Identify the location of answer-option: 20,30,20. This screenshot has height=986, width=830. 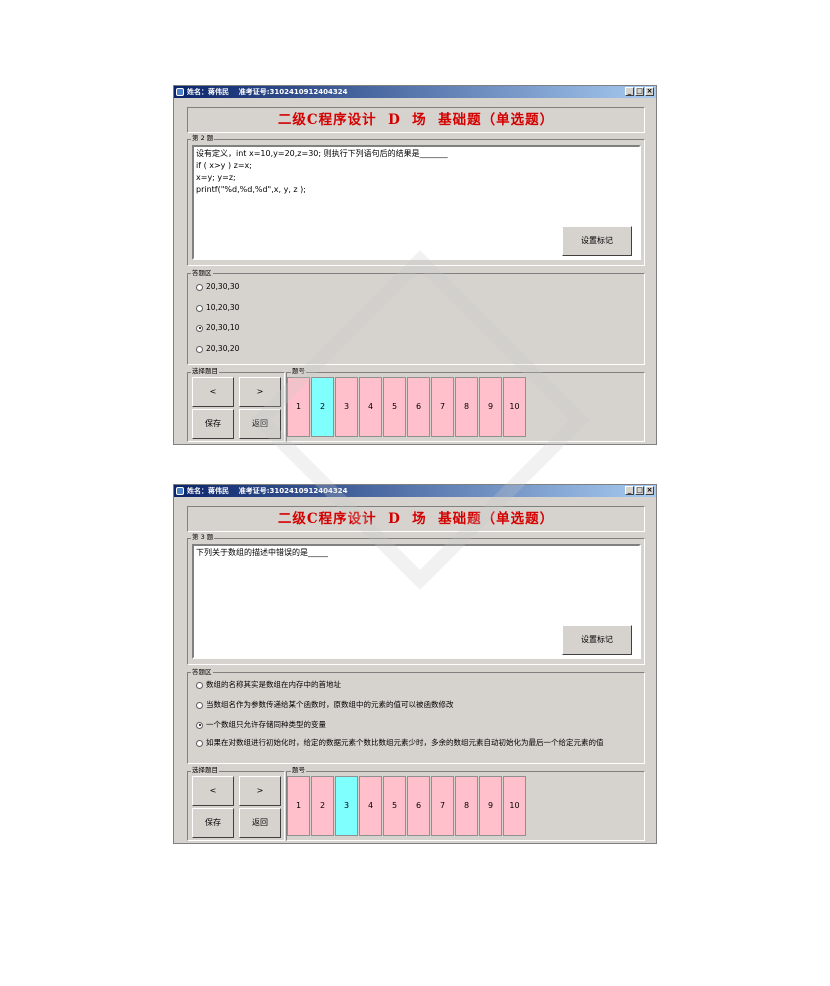
(217, 349).